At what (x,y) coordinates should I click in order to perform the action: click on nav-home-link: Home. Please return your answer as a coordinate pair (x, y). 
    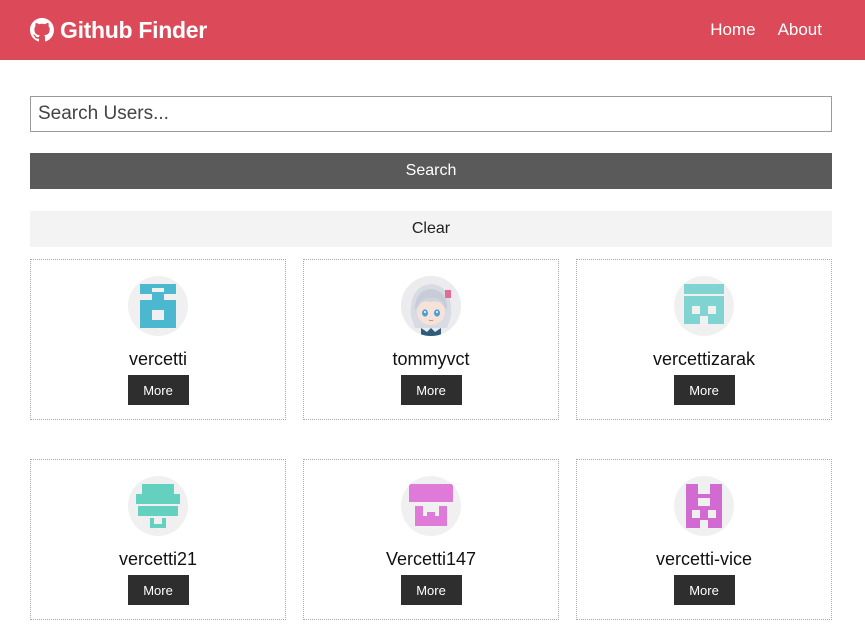
    Looking at the image, I should click on (732, 30).